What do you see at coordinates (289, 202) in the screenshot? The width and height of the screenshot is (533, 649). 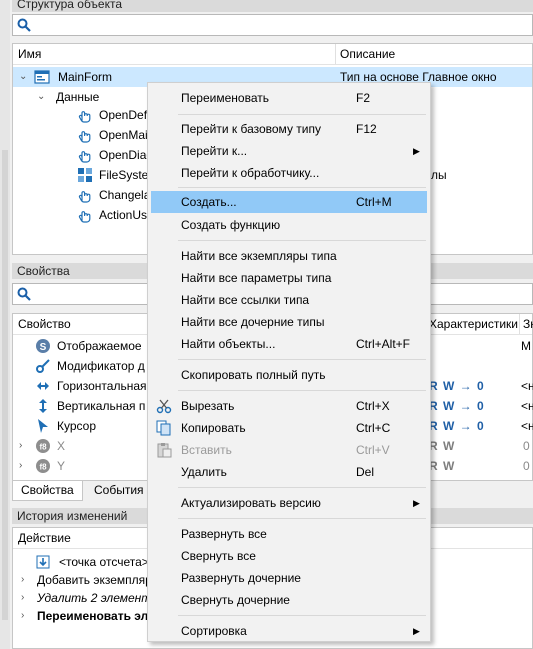 I see `menu-create: Создать... Ctrl+M` at bounding box center [289, 202].